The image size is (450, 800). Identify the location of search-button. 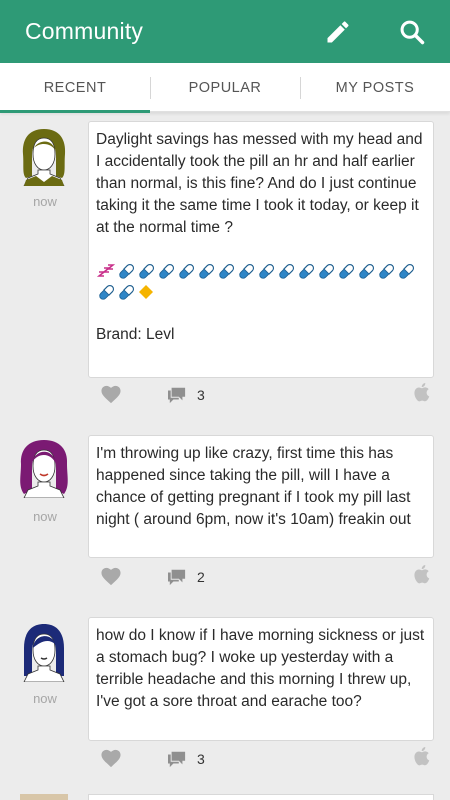
(412, 32).